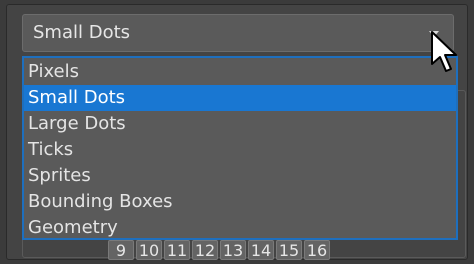 The image size is (474, 264). What do you see at coordinates (240, 176) in the screenshot?
I see `option-sprites: Sprites` at bounding box center [240, 176].